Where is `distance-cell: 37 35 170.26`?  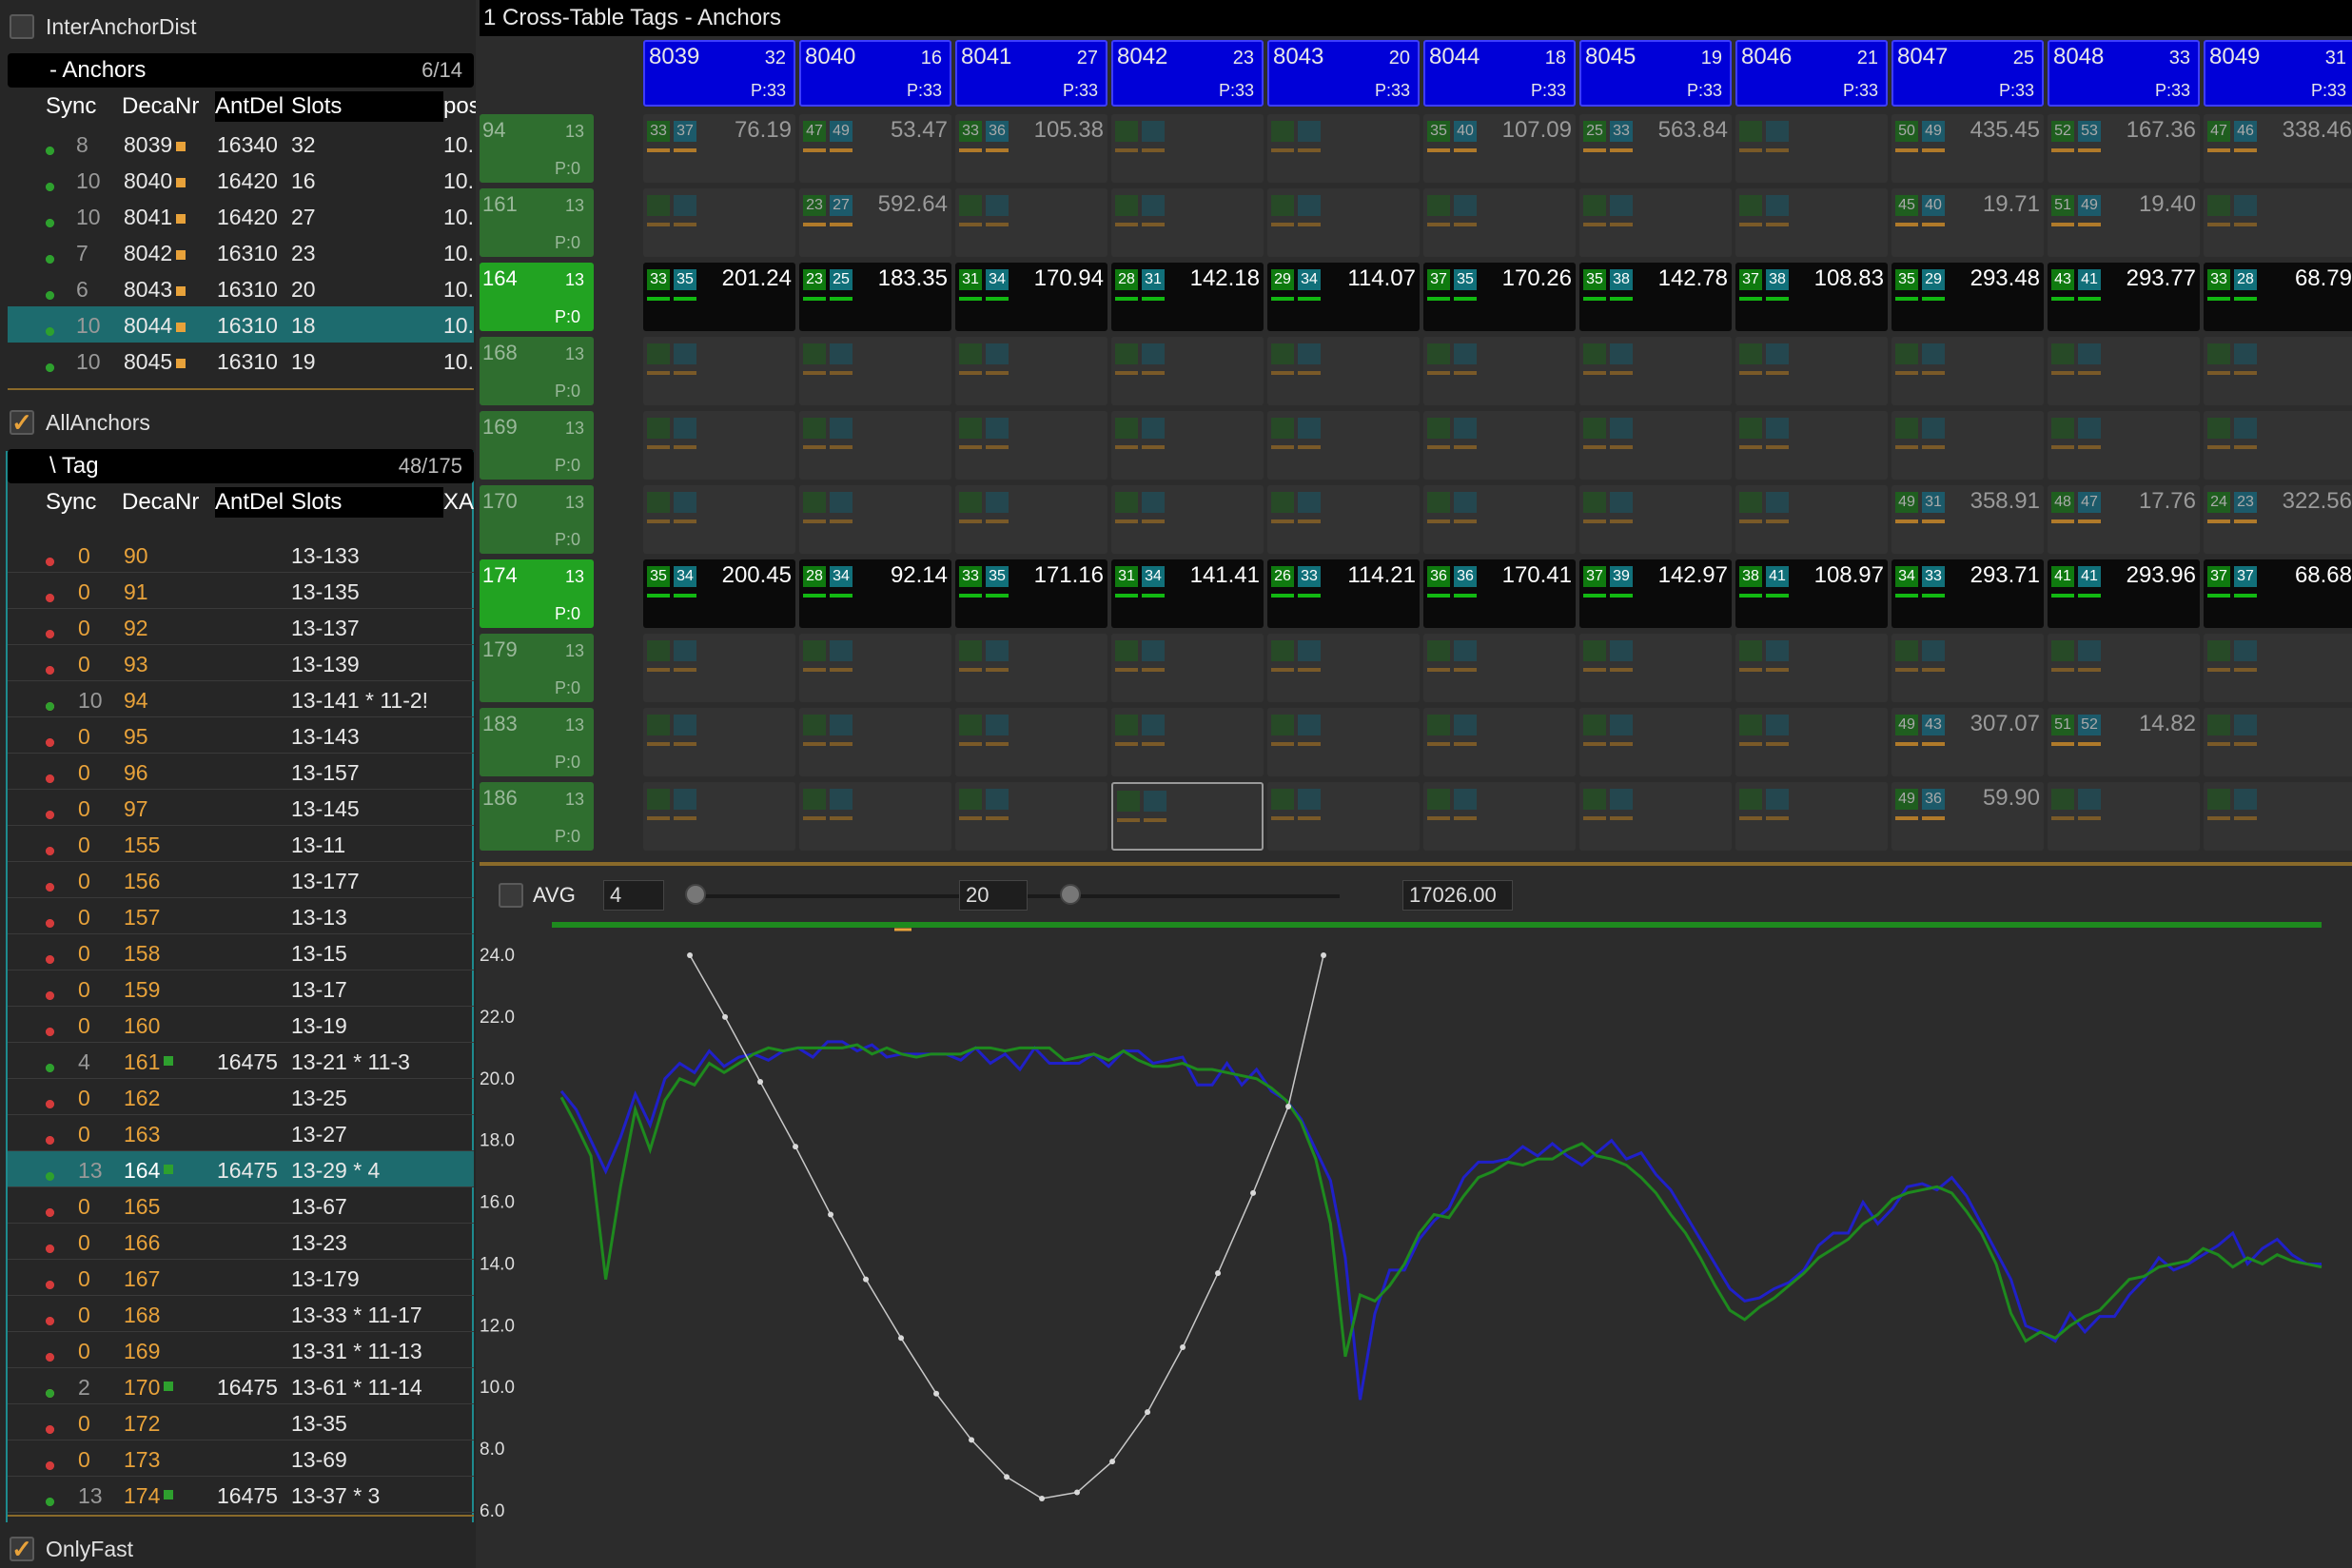 distance-cell: 37 35 170.26 is located at coordinates (1499, 297).